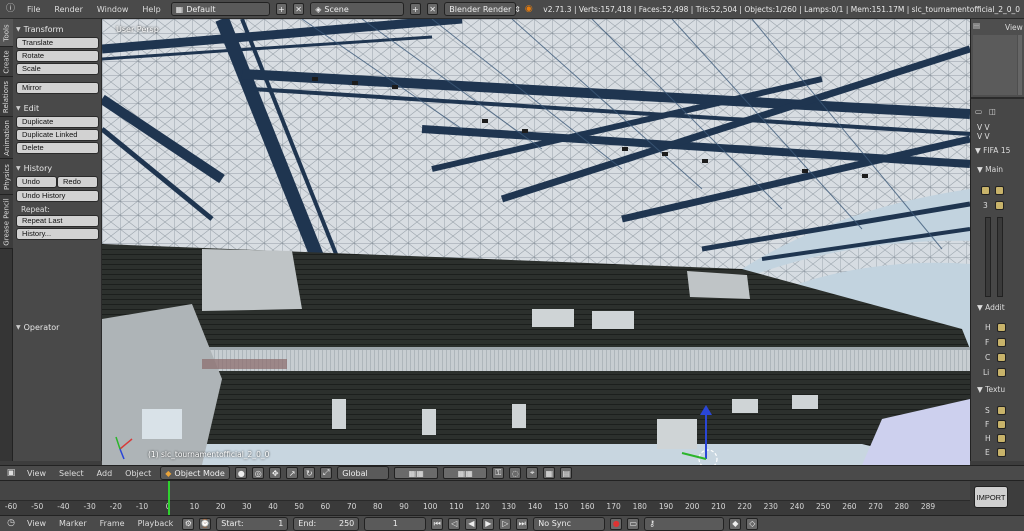  I want to click on translate-button: Translate, so click(57, 43).